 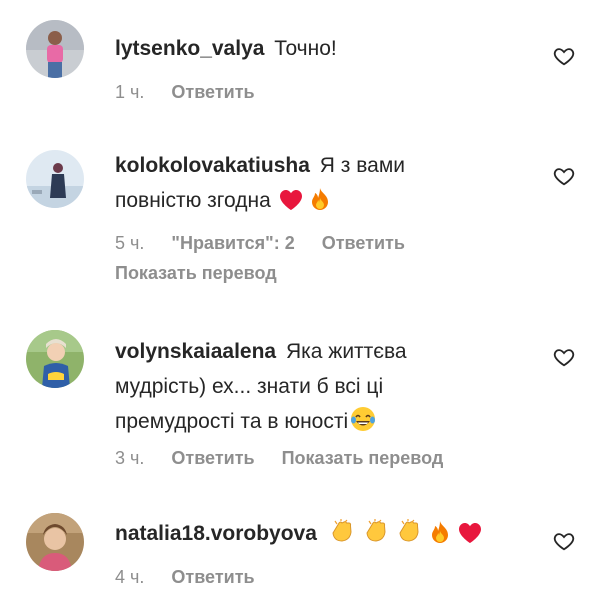 I want to click on comment-time: 1 ч., so click(x=130, y=92).